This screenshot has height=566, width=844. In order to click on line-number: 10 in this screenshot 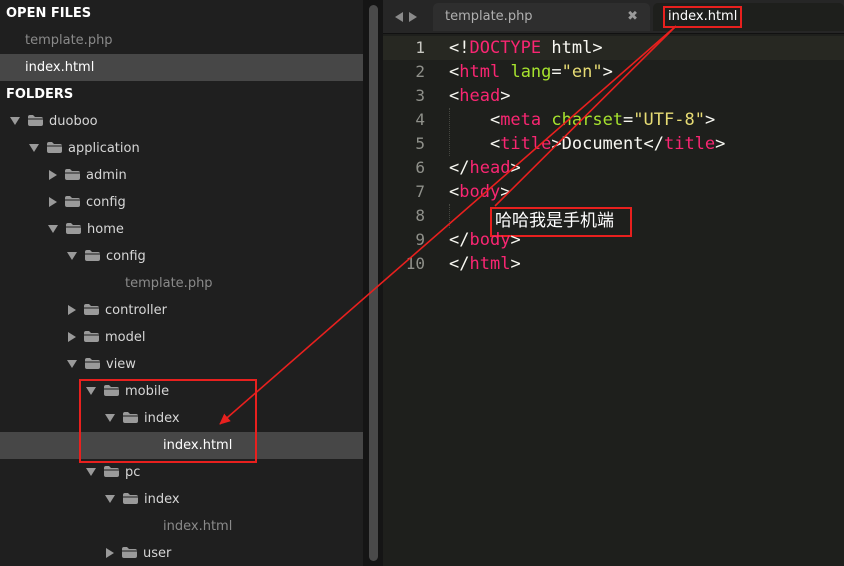, I will do `click(415, 263)`.